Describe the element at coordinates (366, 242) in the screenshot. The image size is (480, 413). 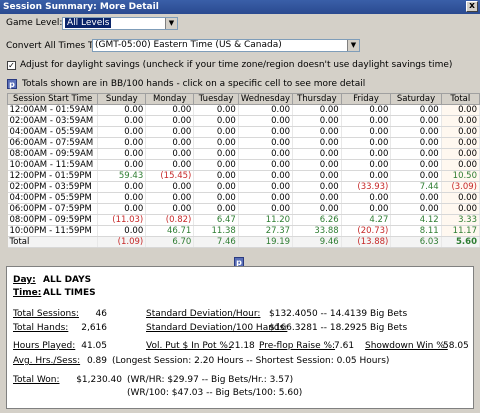
I see `day-total-cell: (13.88)` at that location.